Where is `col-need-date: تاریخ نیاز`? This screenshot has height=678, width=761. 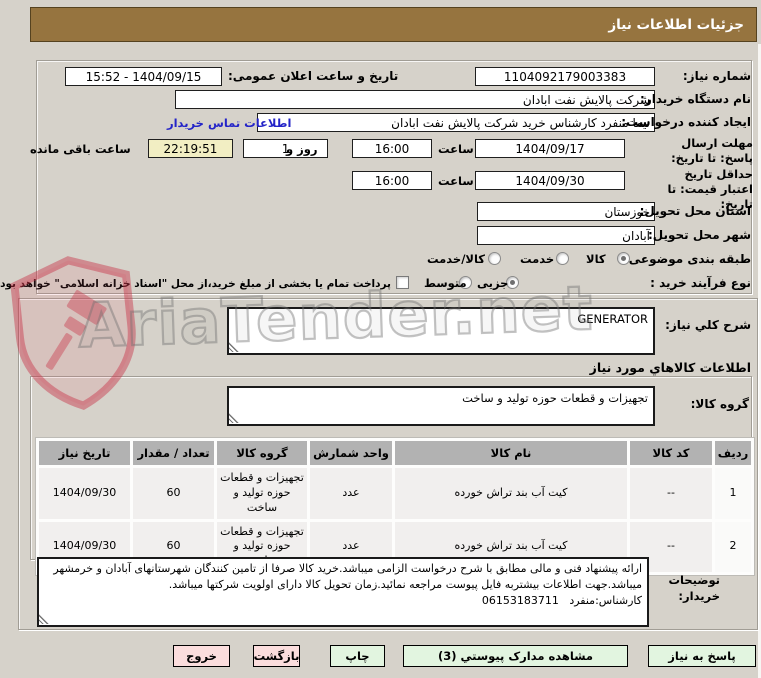
col-need-date: تاریخ نیاز is located at coordinates (84, 453).